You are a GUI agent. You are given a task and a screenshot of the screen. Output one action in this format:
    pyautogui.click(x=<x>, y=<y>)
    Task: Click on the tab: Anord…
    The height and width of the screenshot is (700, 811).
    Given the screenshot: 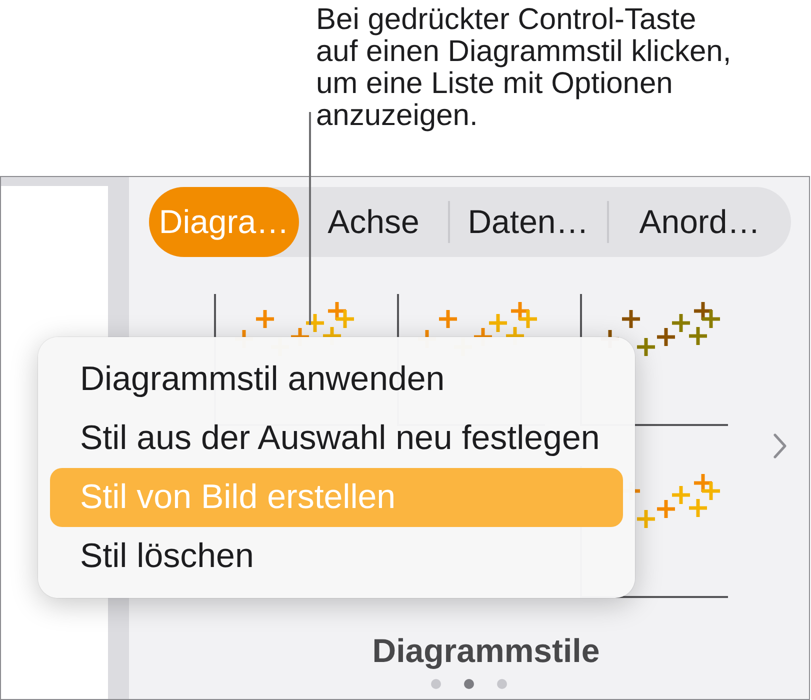 What is the action you would take?
    pyautogui.click(x=699, y=222)
    